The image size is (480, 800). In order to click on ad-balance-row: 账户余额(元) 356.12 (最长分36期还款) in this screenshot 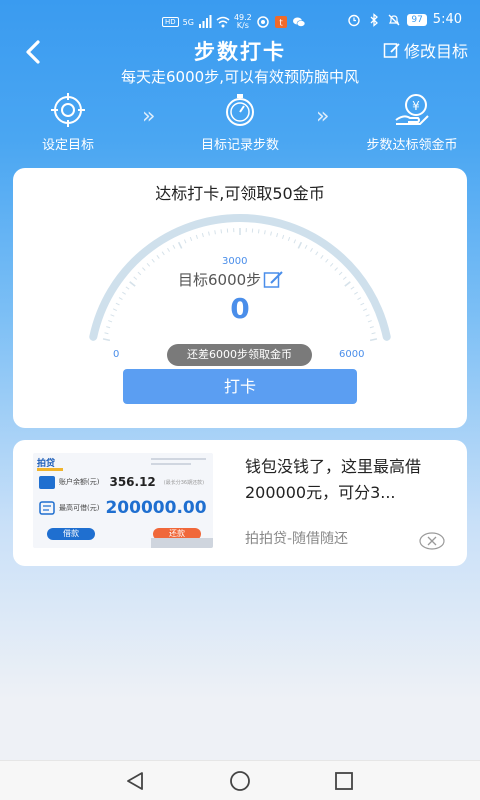, I will do `click(121, 482)`.